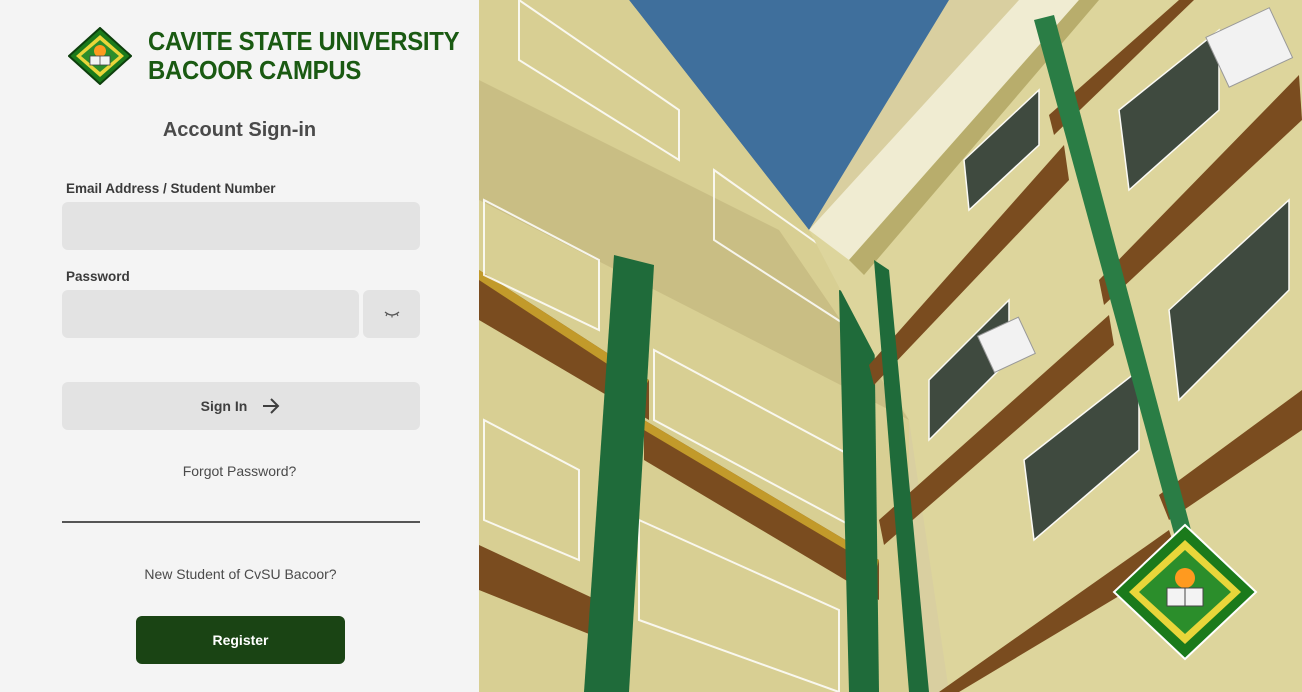 The image size is (1302, 692). Describe the element at coordinates (171, 188) in the screenshot. I see `email-label: Email Address / Student Number` at that location.